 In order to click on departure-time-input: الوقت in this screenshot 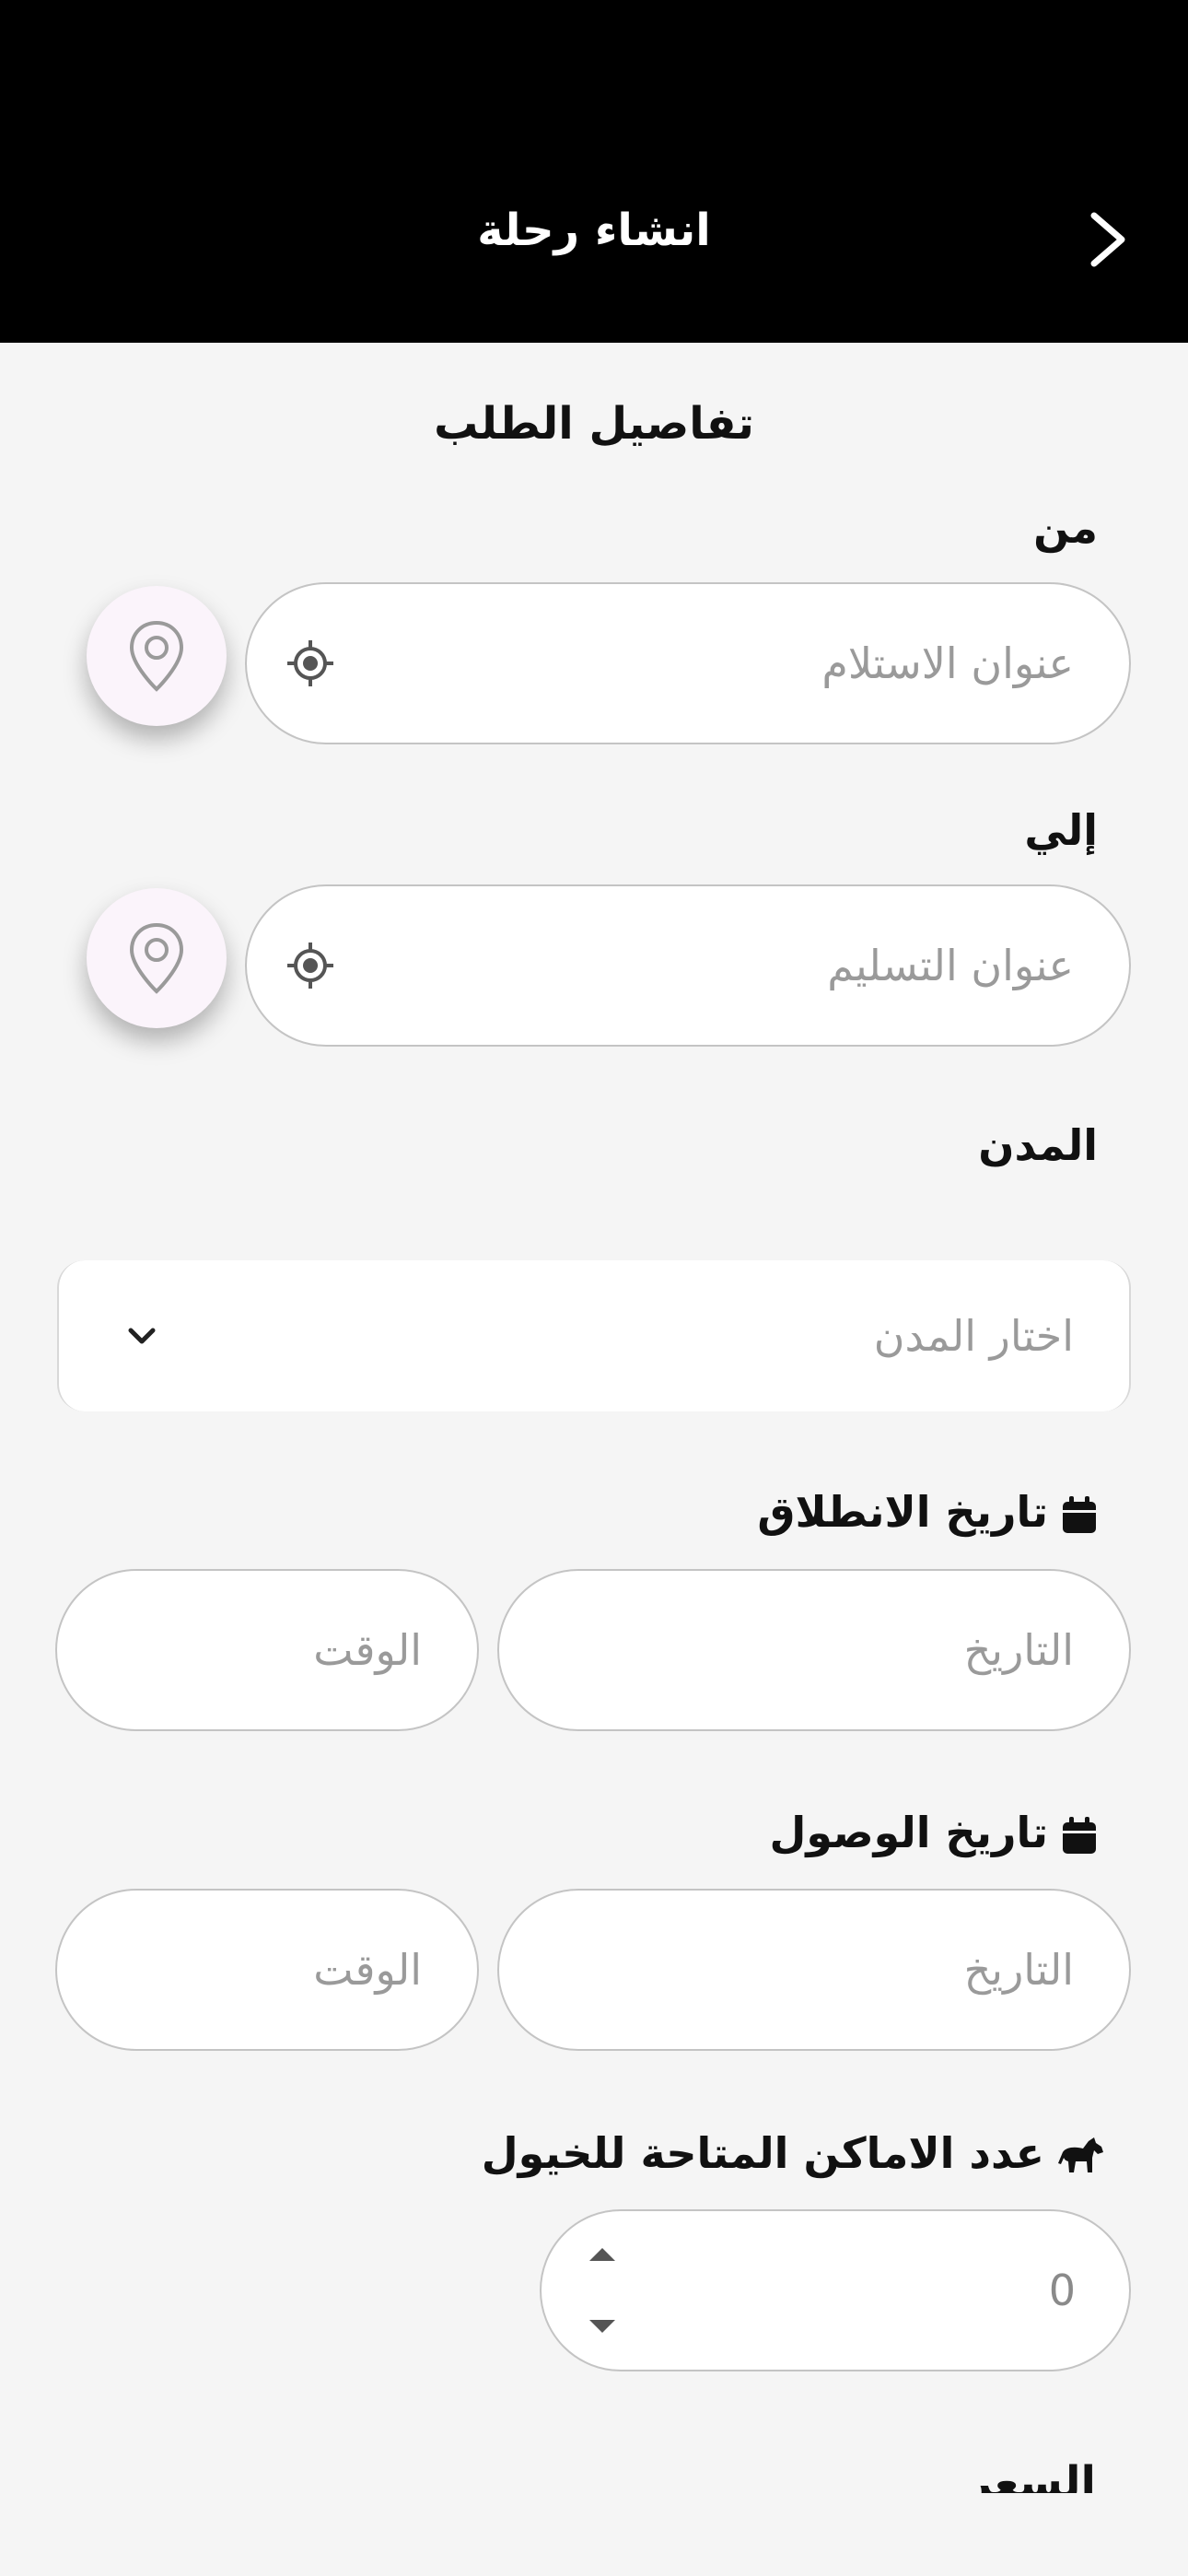, I will do `click(267, 1650)`.